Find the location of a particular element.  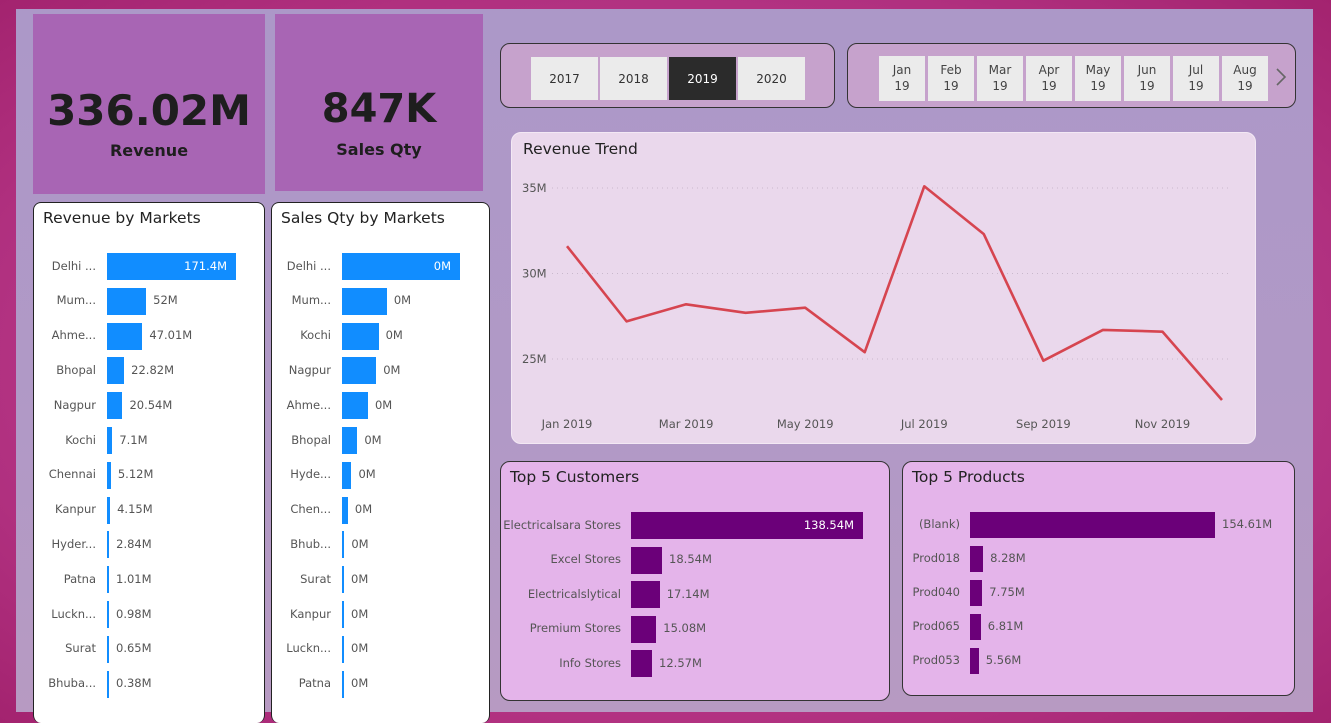

x-tick-label: Sep 2019 is located at coordinates (1043, 424).